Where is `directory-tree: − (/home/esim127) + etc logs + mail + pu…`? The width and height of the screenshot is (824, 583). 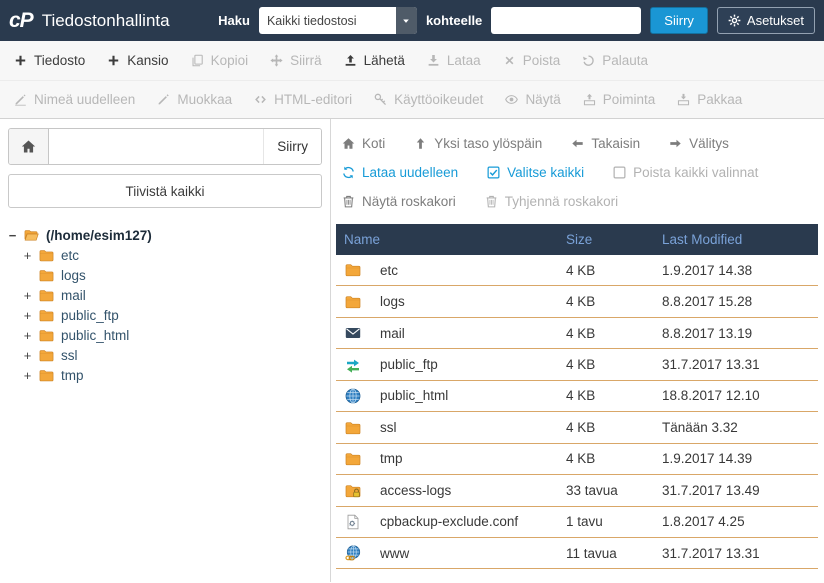
directory-tree: − (/home/esim127) + etc logs + mail + pu… is located at coordinates (165, 305).